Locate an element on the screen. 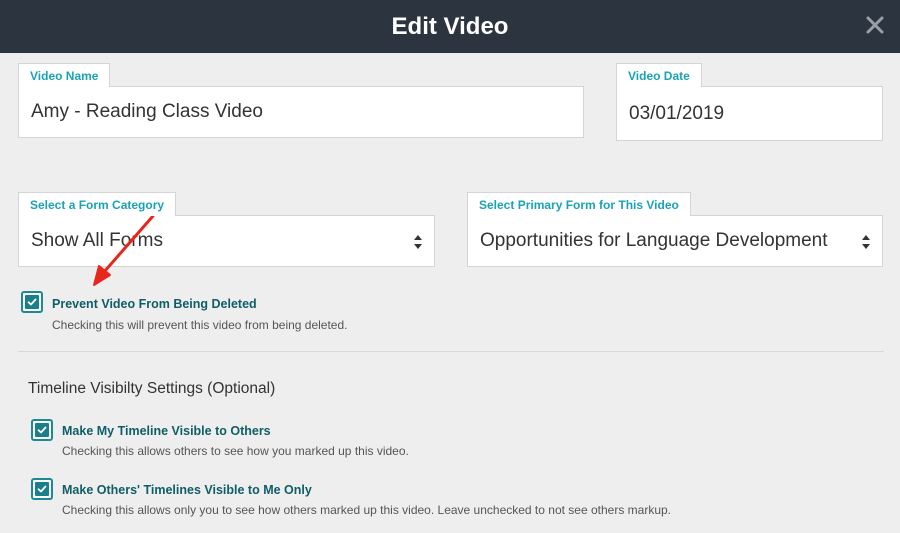 This screenshot has height=533, width=900. video-date-label: Video Date is located at coordinates (659, 75).